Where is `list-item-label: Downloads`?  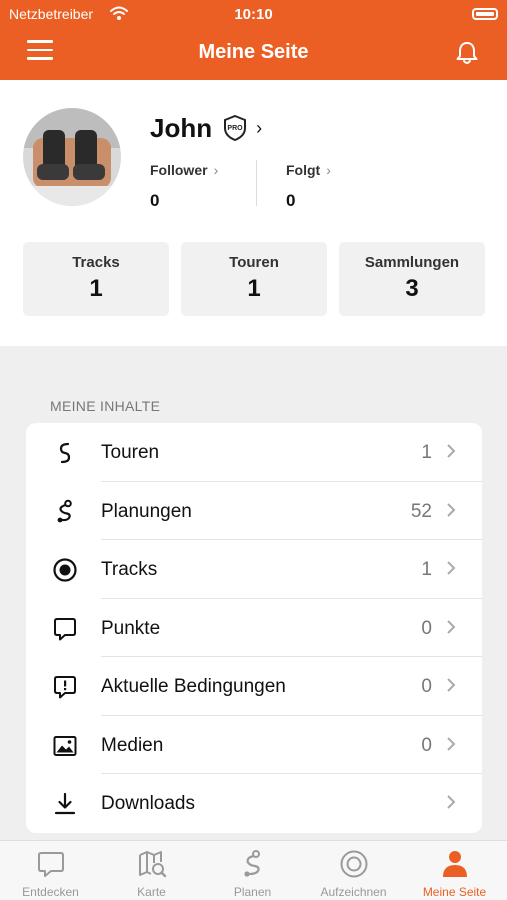 list-item-label: Downloads is located at coordinates (148, 803).